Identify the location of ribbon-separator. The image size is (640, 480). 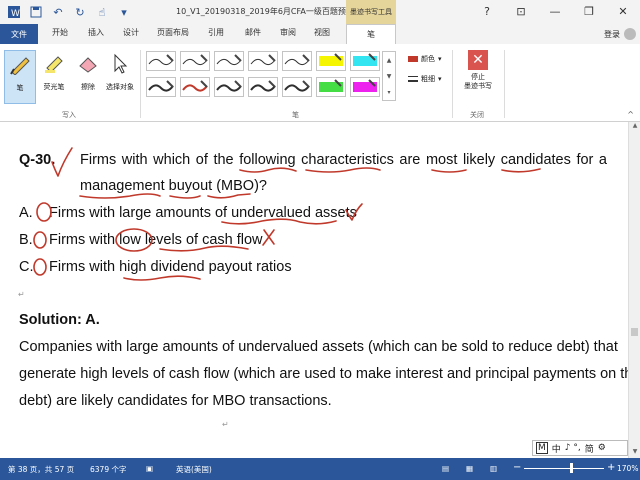
(452, 84).